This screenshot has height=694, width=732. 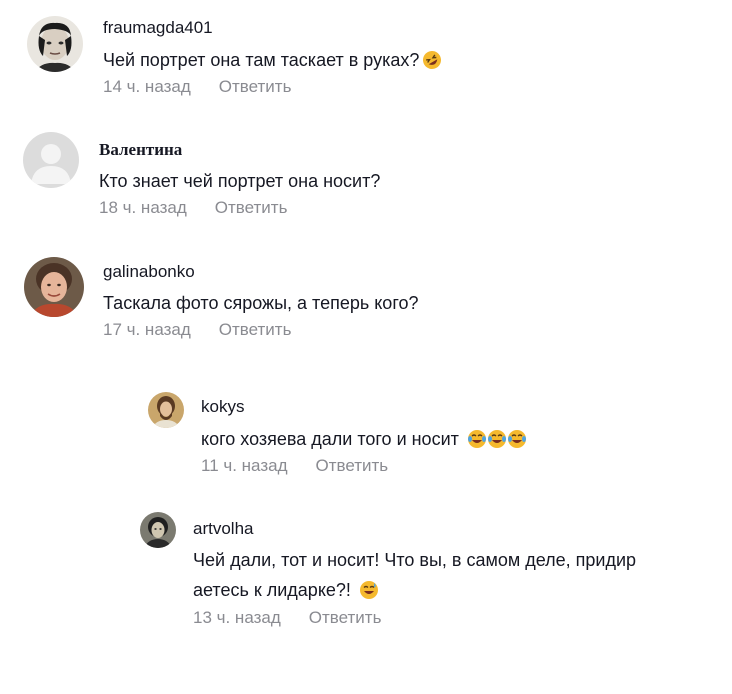 What do you see at coordinates (147, 86) in the screenshot?
I see `comment-timestamp: 14 ч. назад` at bounding box center [147, 86].